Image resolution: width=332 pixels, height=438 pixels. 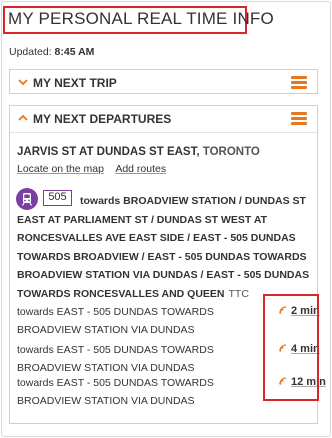 What do you see at coordinates (60, 169) in the screenshot?
I see `locate-on-map-link: Locate on the map` at bounding box center [60, 169].